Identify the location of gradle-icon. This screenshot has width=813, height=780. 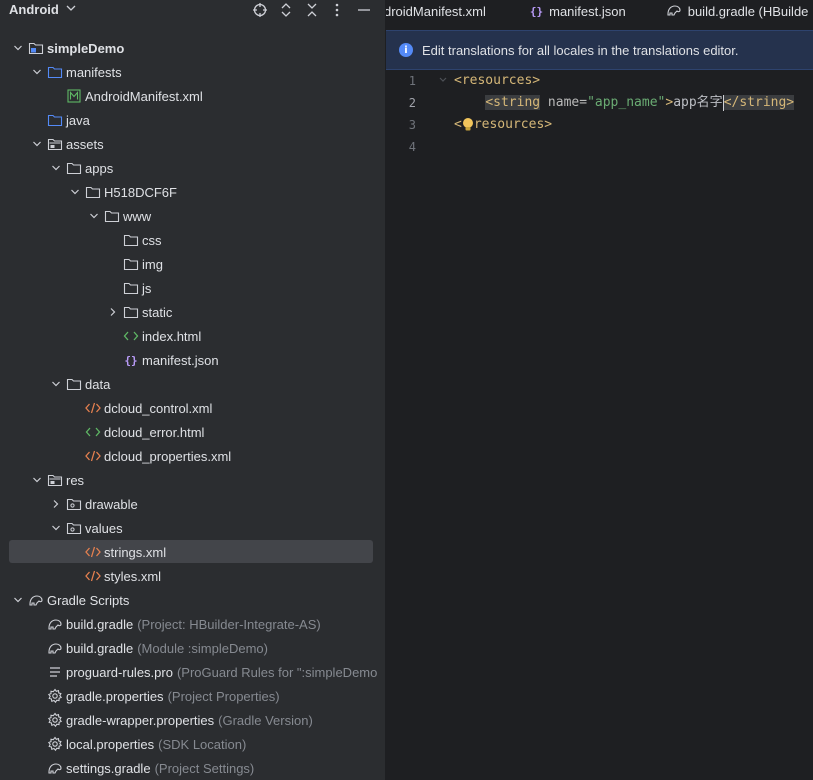
(55, 624).